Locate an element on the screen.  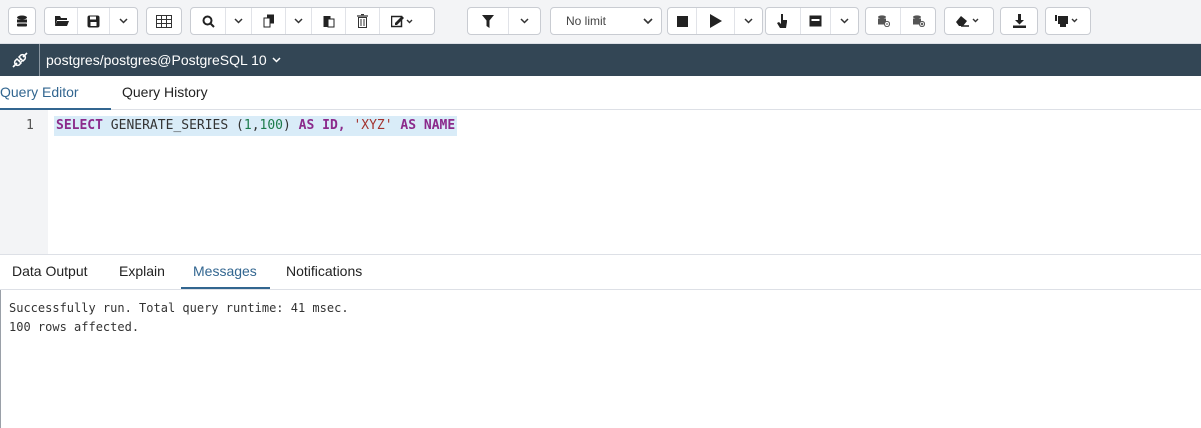
explain-analyze-icon is located at coordinates (815, 21).